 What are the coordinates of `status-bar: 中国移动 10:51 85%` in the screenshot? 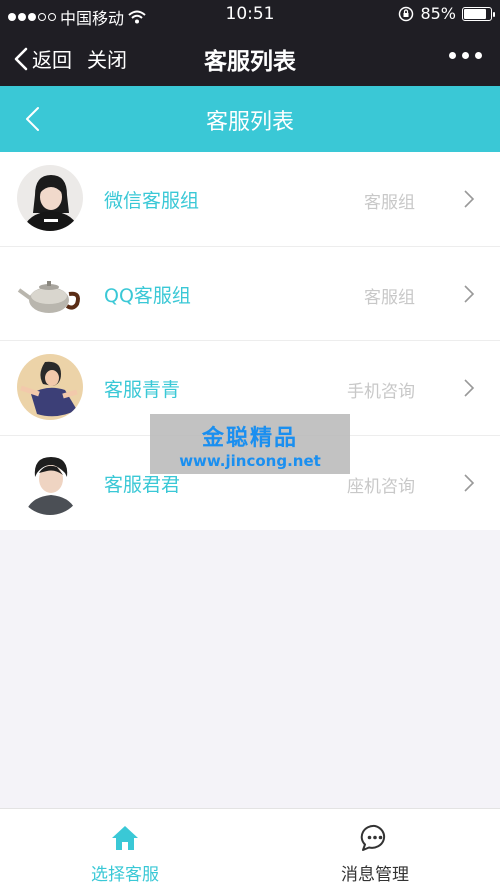 It's located at (250, 15).